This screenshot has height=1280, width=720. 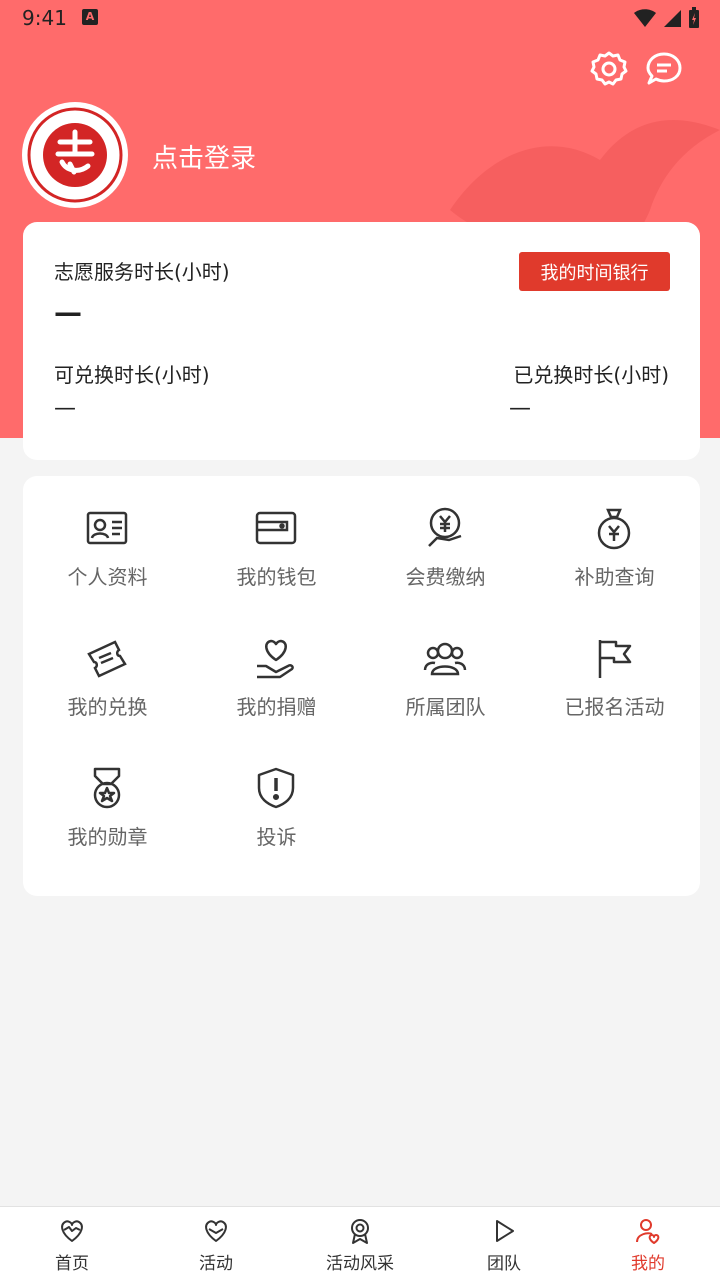 I want to click on signal-icon, so click(x=672, y=18).